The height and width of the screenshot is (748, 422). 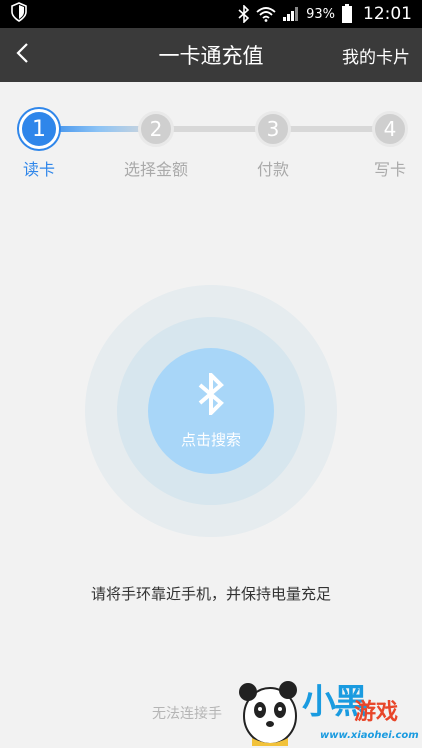 What do you see at coordinates (320, 14) in the screenshot?
I see `battery-percent: 93%` at bounding box center [320, 14].